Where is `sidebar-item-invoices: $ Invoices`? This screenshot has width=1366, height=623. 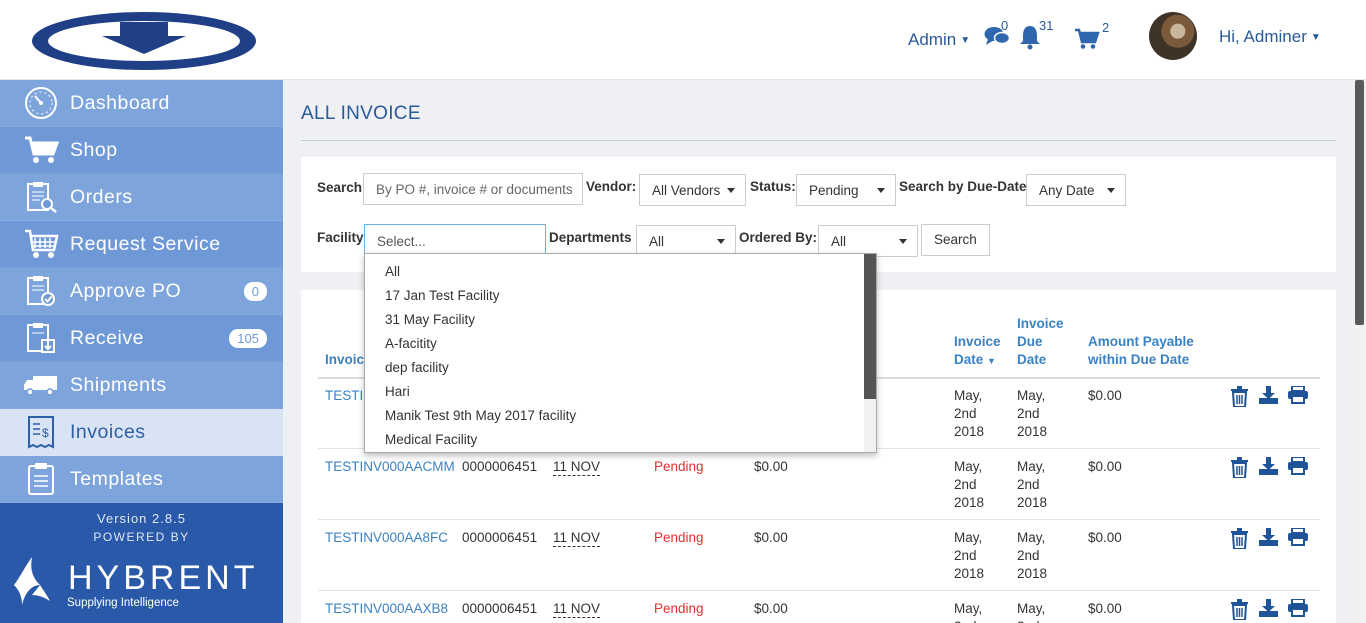 sidebar-item-invoices: $ Invoices is located at coordinates (141, 432).